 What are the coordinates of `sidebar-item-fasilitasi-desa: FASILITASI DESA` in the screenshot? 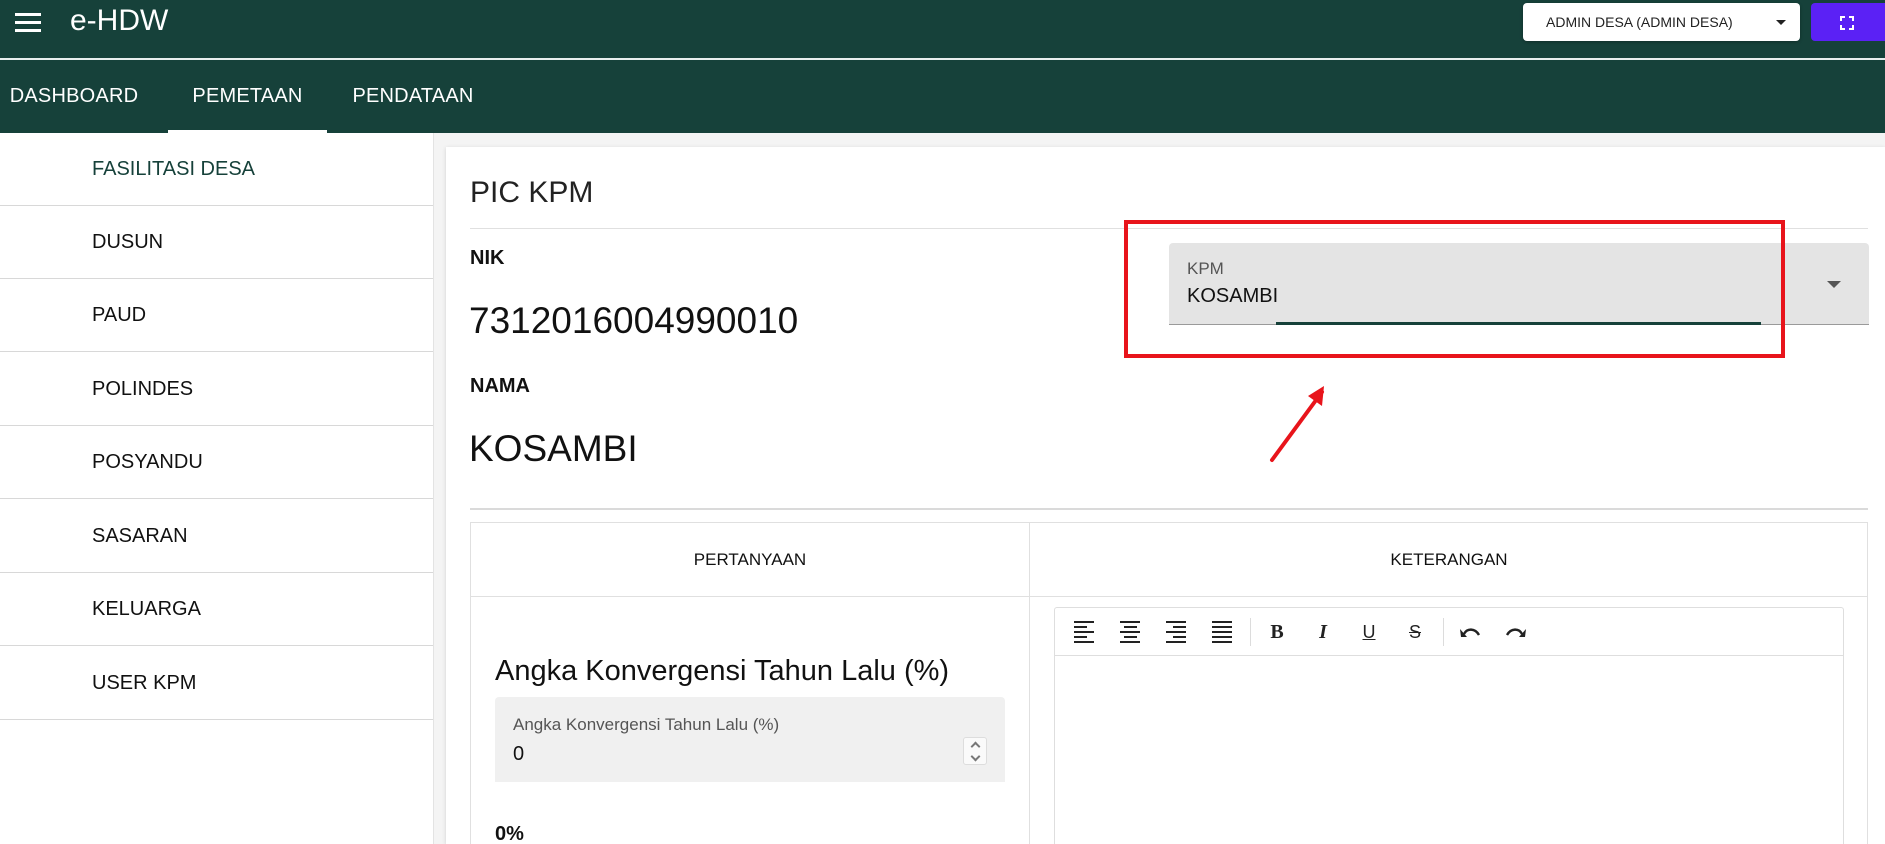 It's located at (216, 169).